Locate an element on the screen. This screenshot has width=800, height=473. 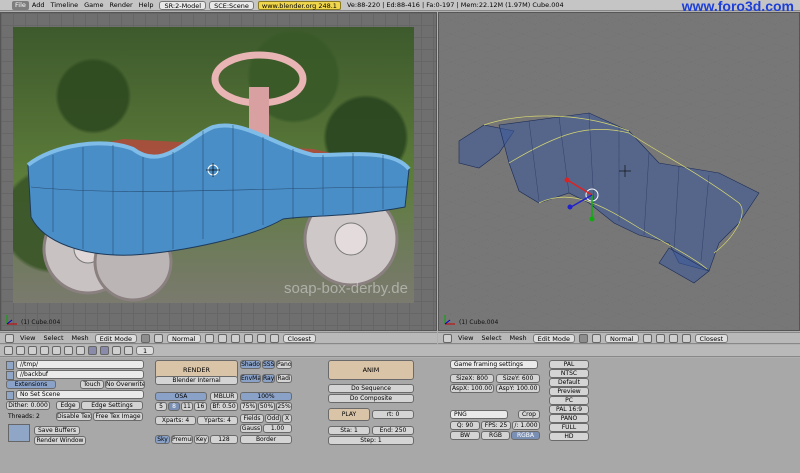
blur-factor-field: Bf: 0.50 is located at coordinates (224, 406).